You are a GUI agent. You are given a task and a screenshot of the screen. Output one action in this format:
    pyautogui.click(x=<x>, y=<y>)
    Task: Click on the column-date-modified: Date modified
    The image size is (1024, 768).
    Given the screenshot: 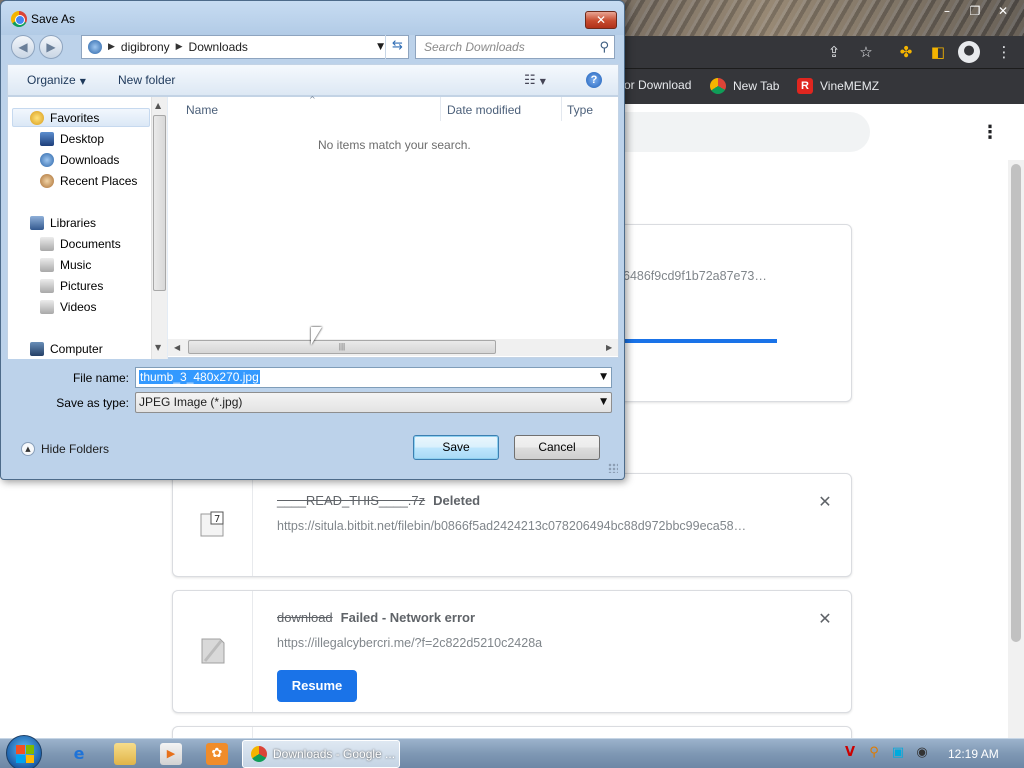 What is the action you would take?
    pyautogui.click(x=484, y=110)
    